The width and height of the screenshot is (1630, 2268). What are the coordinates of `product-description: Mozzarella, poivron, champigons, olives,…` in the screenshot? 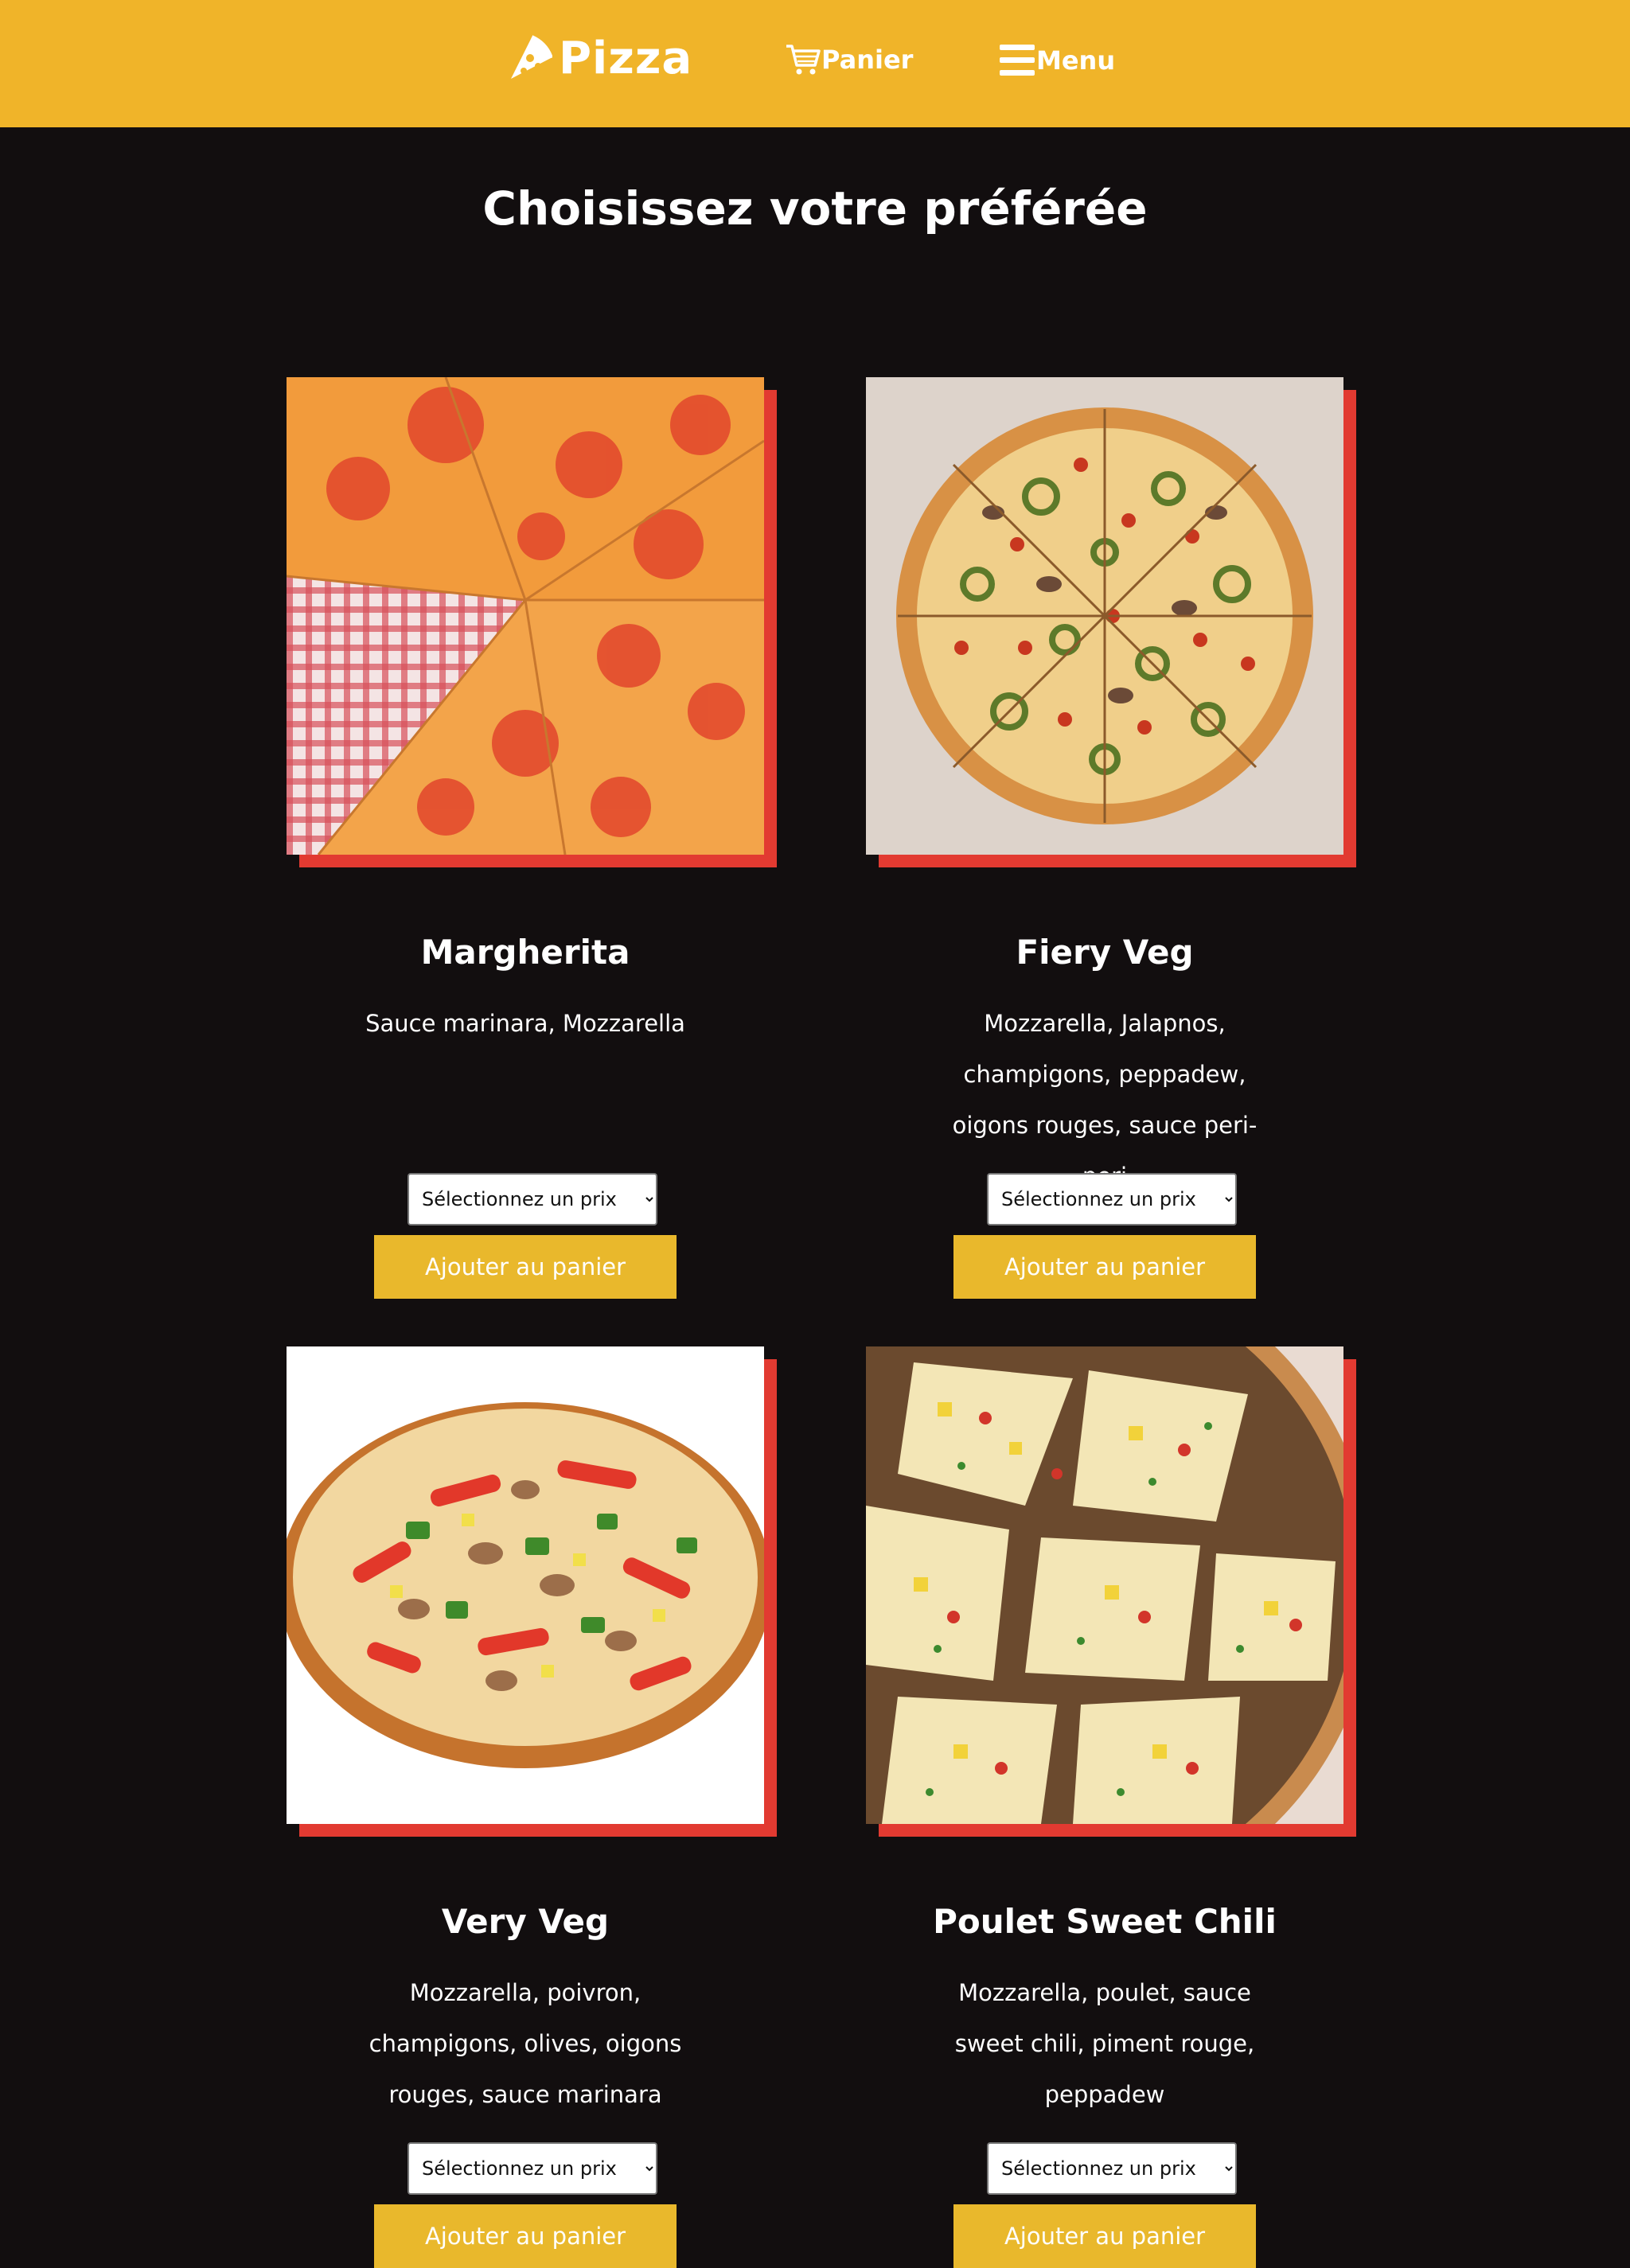 It's located at (525, 2043).